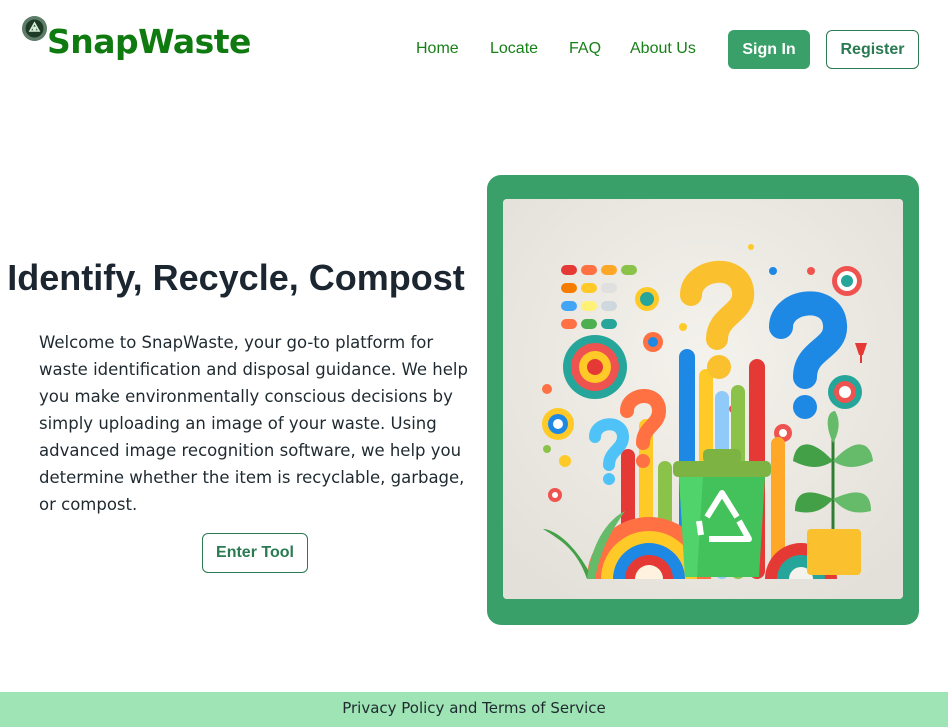  What do you see at coordinates (663, 49) in the screenshot?
I see `nav-about-us-link: About Us` at bounding box center [663, 49].